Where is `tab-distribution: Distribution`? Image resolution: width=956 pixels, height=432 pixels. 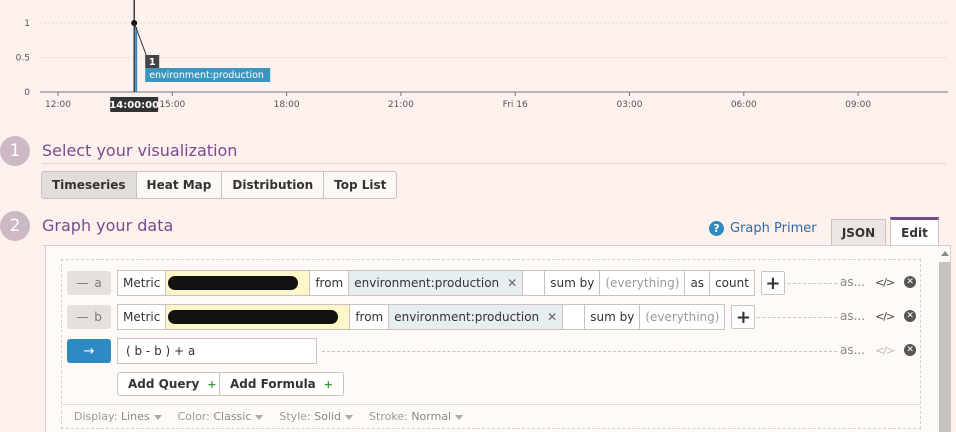 tab-distribution: Distribution is located at coordinates (273, 185).